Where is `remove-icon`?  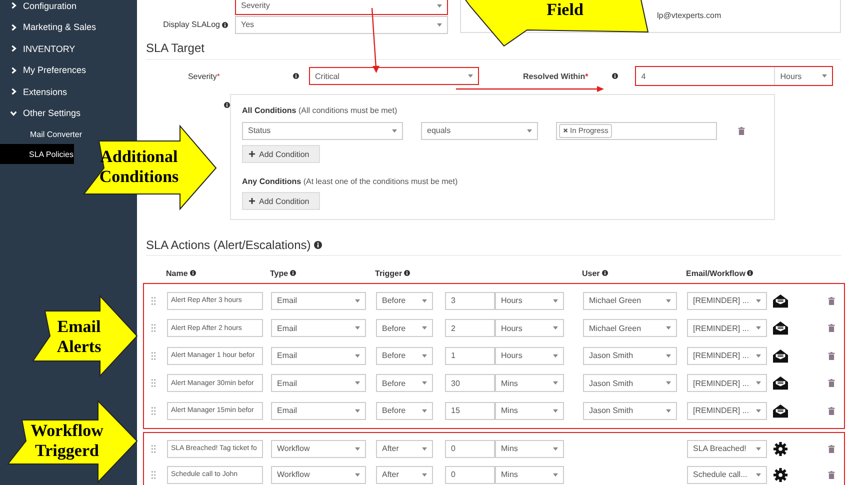
remove-icon is located at coordinates (565, 130).